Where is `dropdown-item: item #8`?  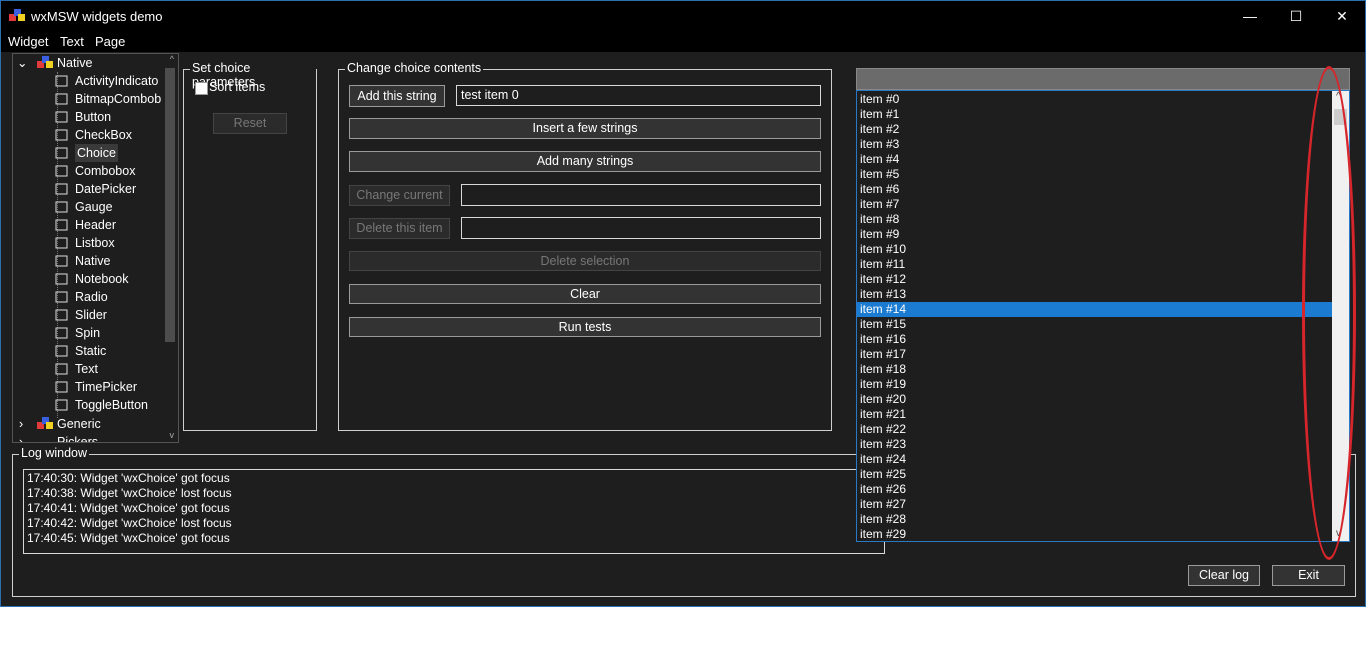
dropdown-item: item #8 is located at coordinates (1096, 219).